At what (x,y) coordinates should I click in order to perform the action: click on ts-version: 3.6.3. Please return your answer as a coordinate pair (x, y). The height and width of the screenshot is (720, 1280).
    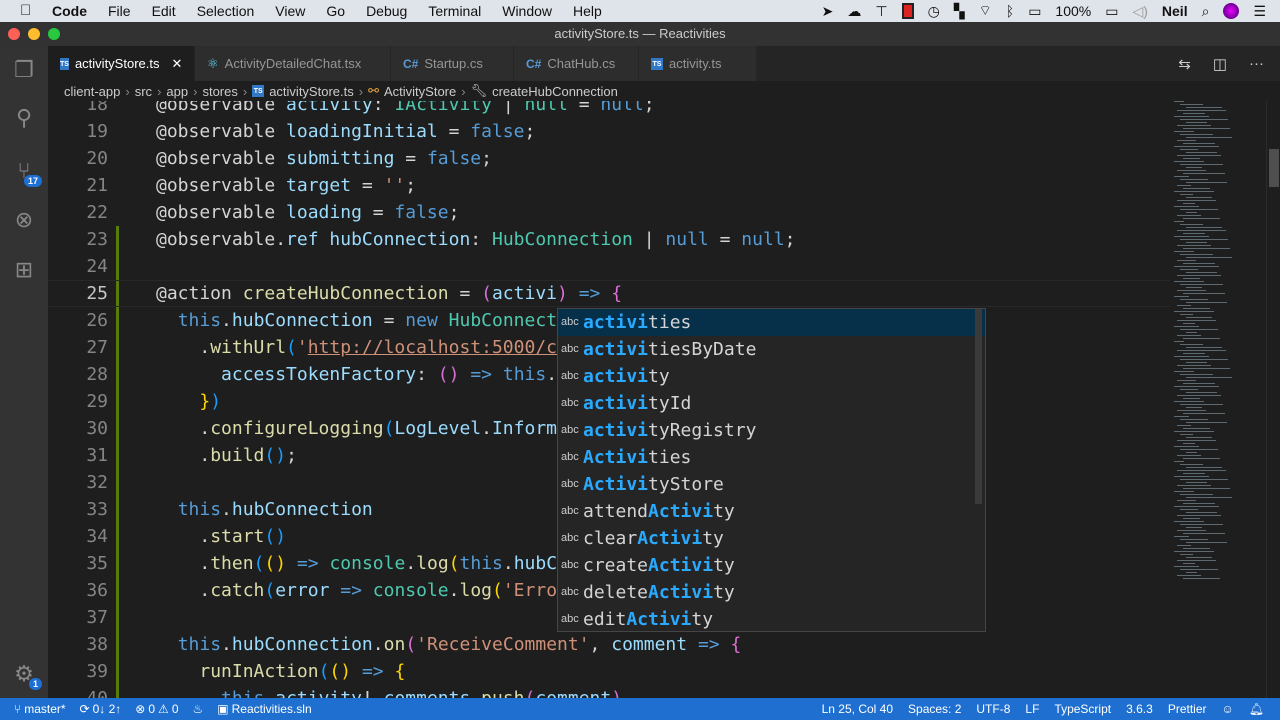
    Looking at the image, I should click on (1139, 709).